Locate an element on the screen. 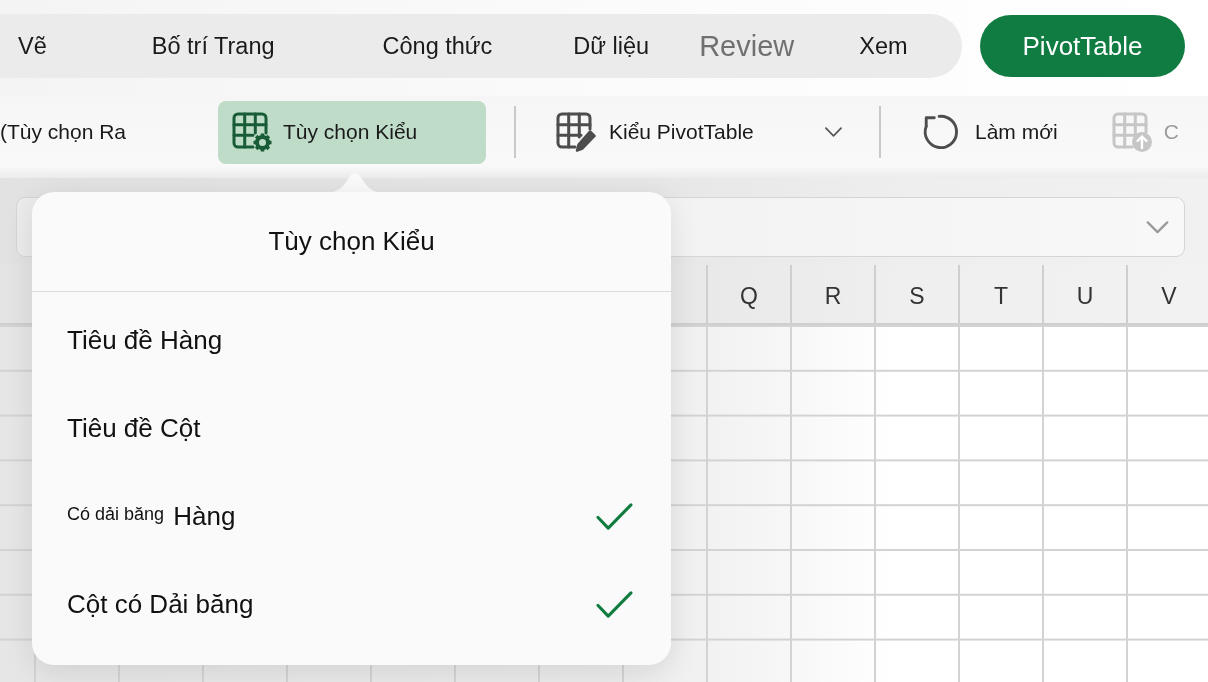 The width and height of the screenshot is (1208, 682). ribbon-tab: Review is located at coordinates (747, 46).